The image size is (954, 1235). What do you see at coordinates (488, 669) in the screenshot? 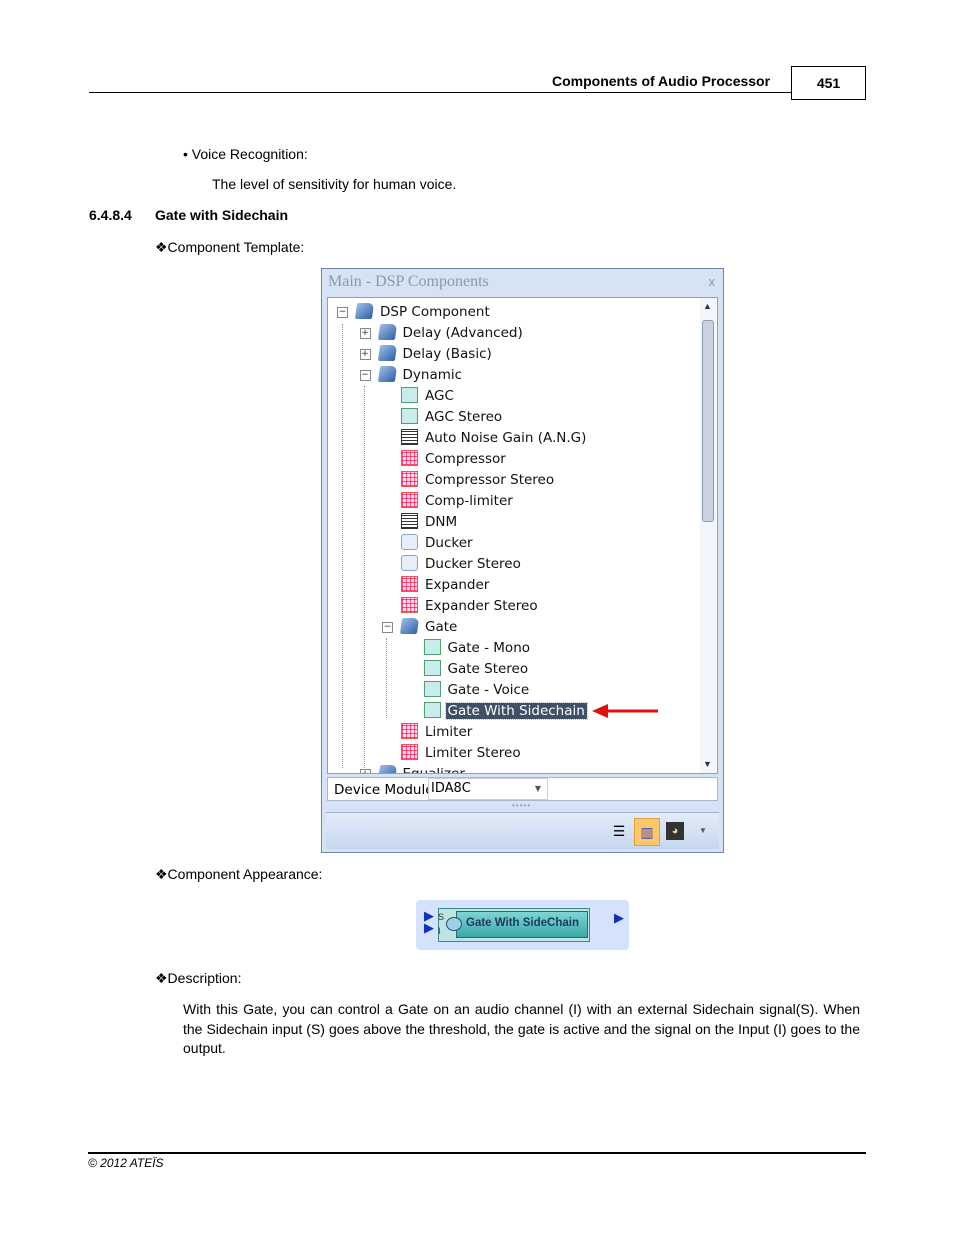
I see `tree-item-label: Gate Stereo` at bounding box center [488, 669].